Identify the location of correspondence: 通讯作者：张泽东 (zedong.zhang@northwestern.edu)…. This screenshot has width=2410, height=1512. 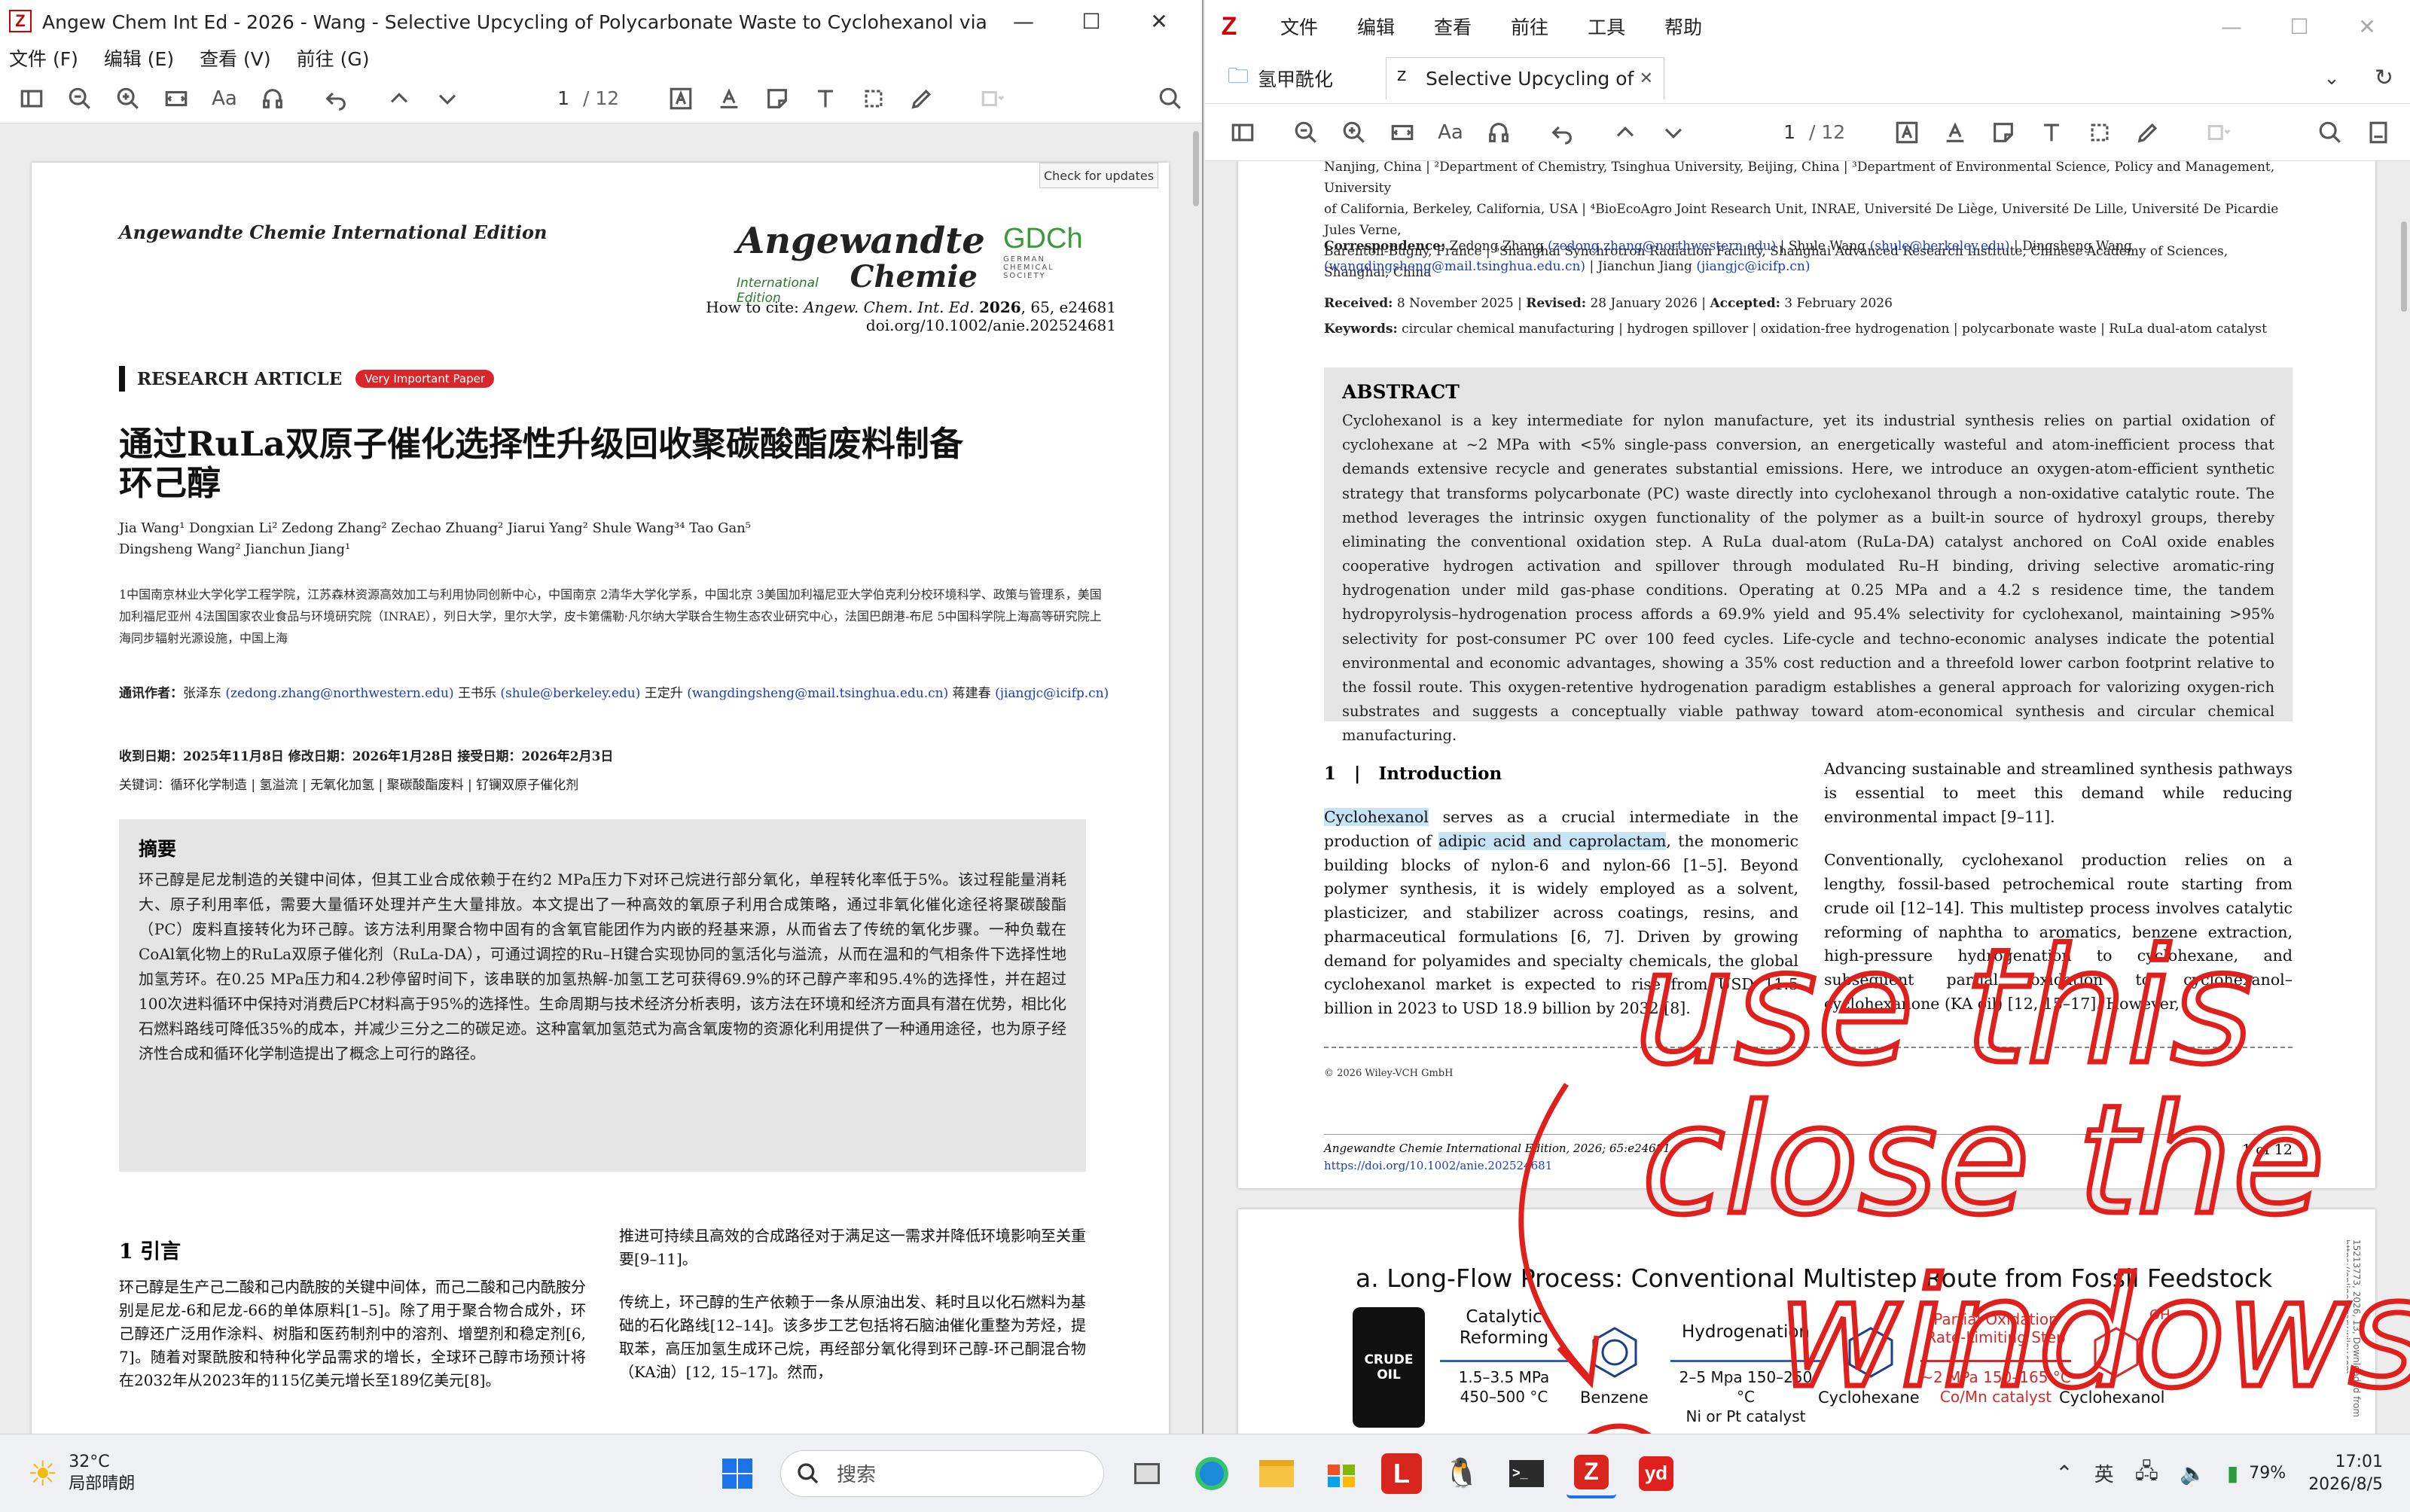
(614, 693).